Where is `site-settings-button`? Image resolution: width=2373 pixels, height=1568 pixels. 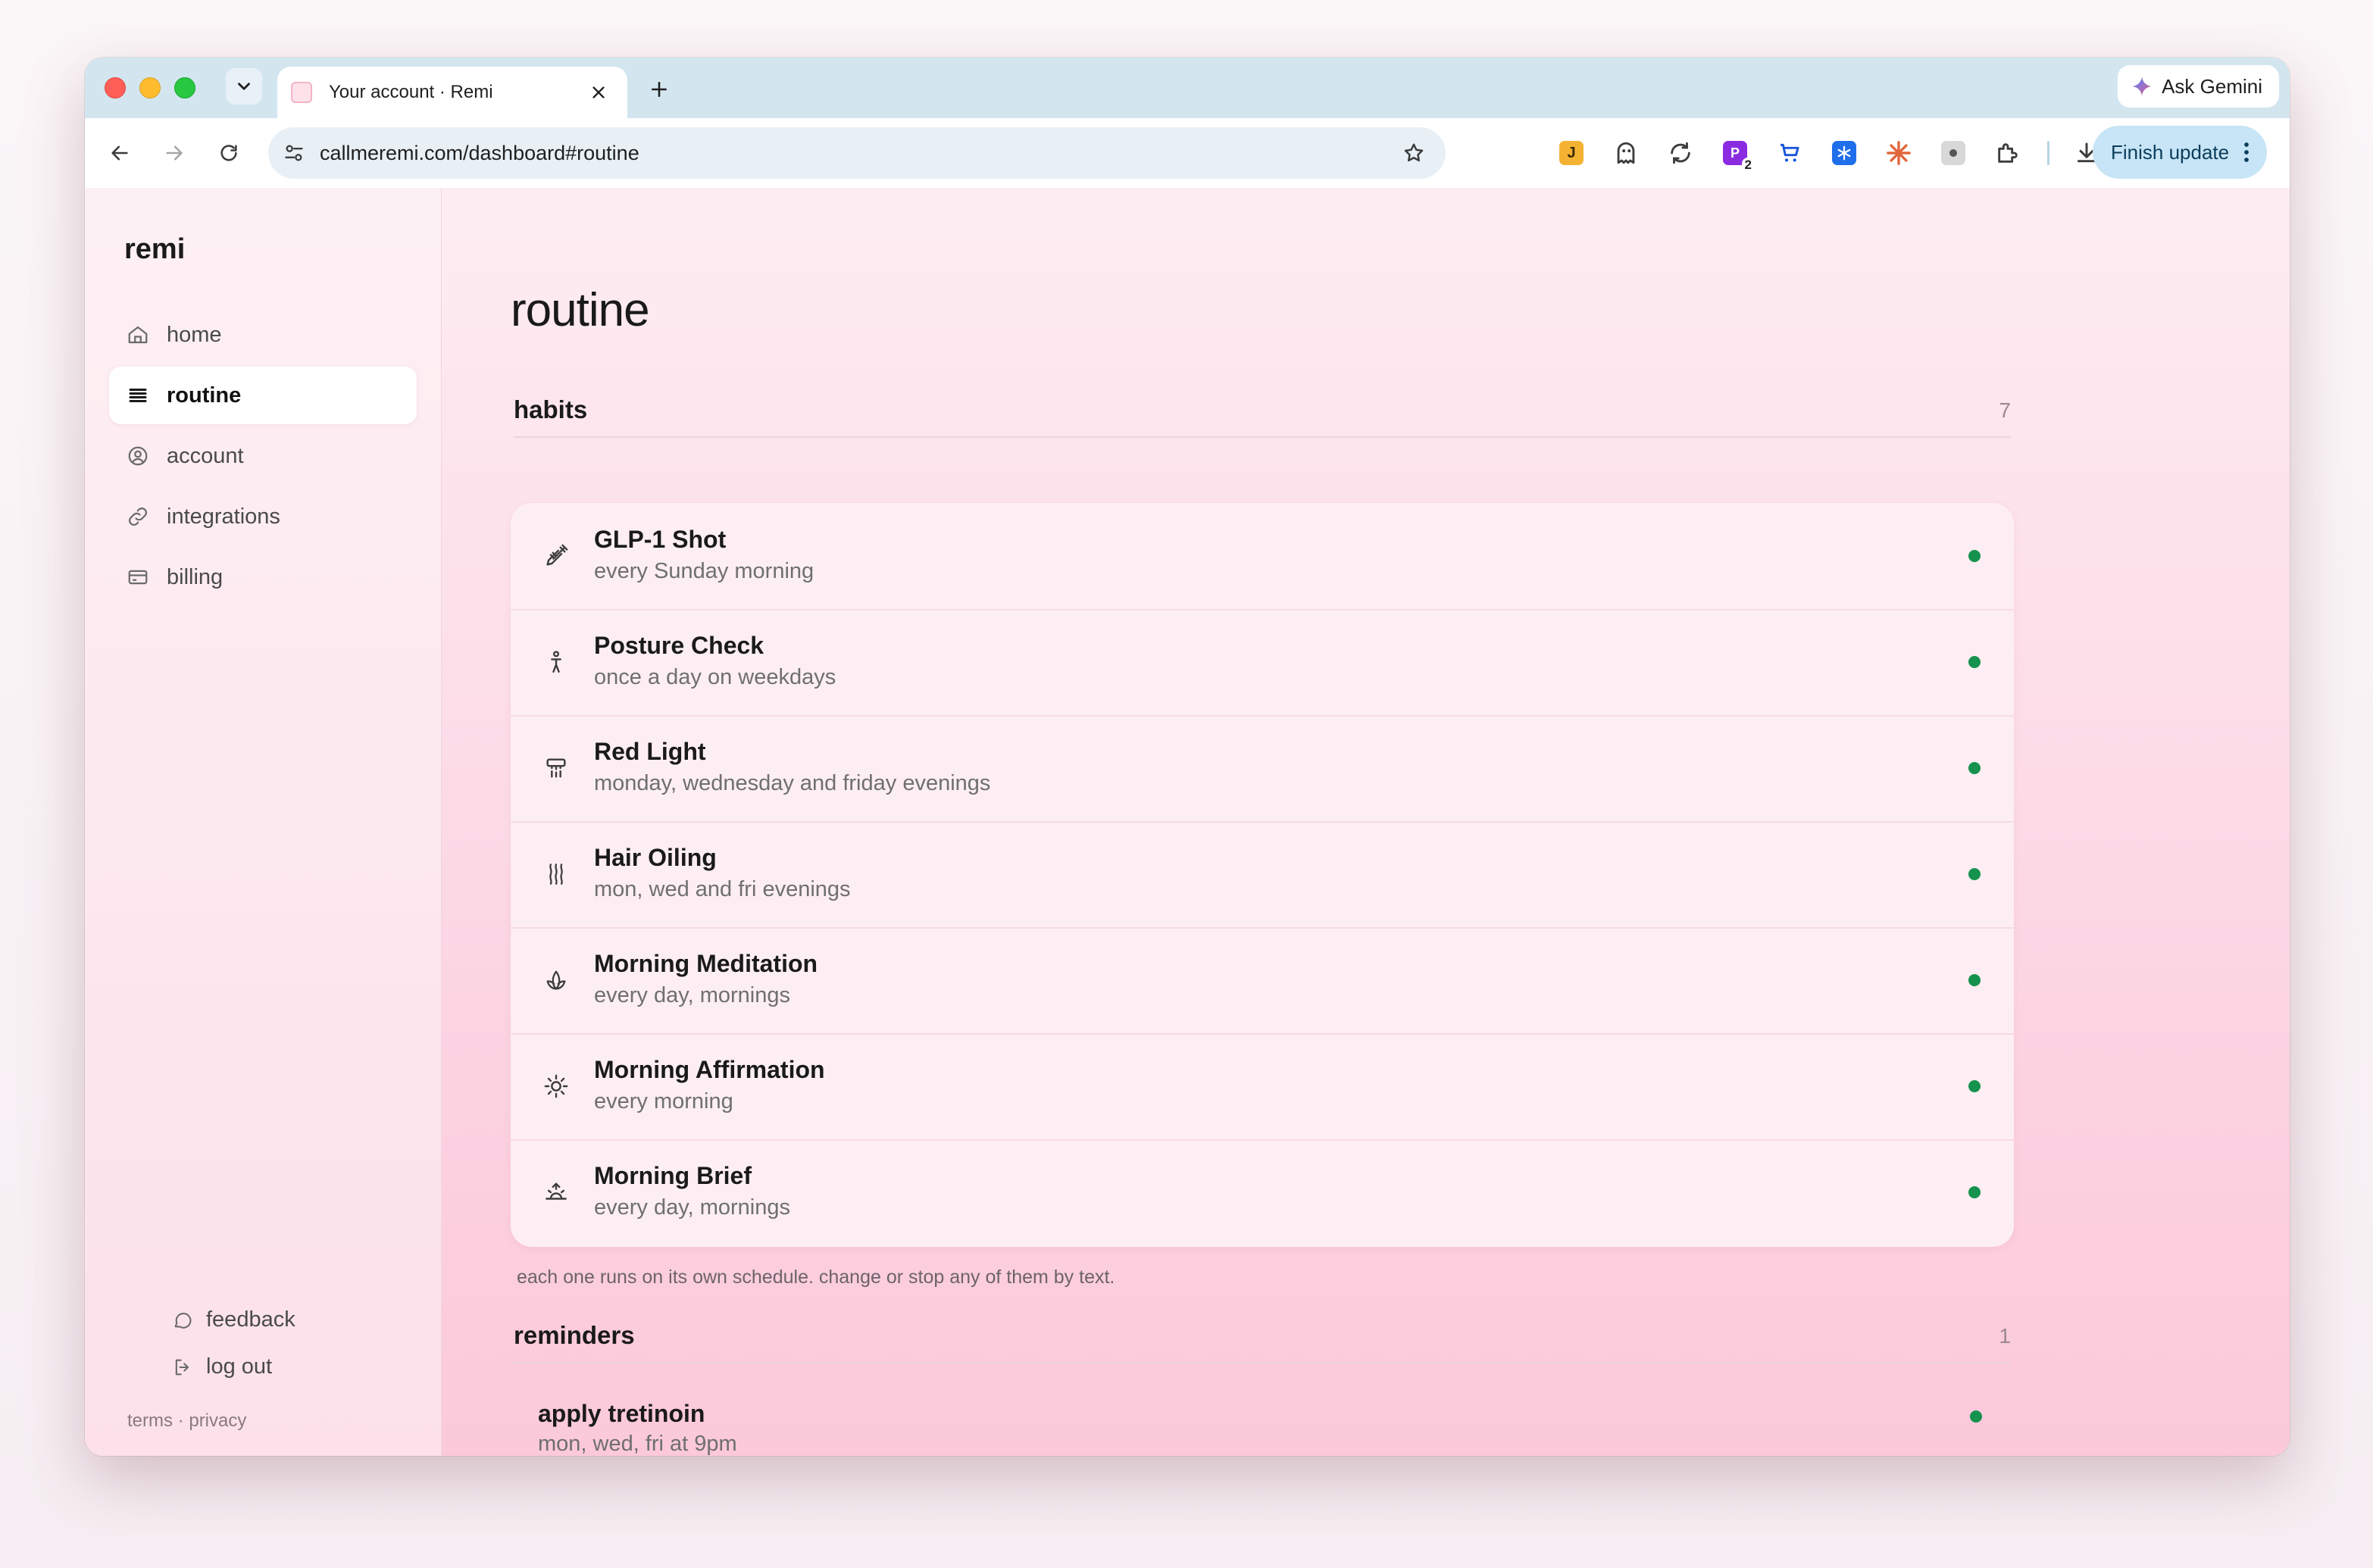
site-settings-button is located at coordinates (294, 153).